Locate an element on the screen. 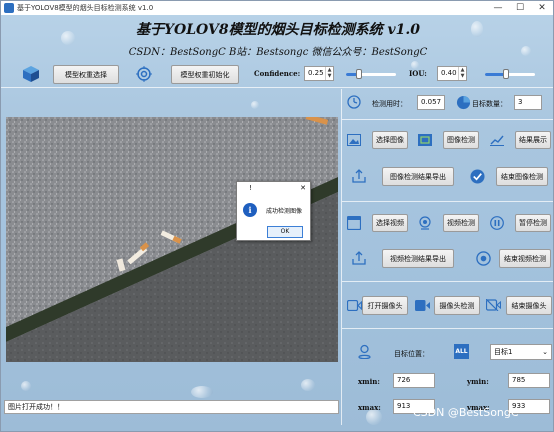 The width and height of the screenshot is (554, 432). finish-image-button: 结束图像检测 is located at coordinates (522, 176).